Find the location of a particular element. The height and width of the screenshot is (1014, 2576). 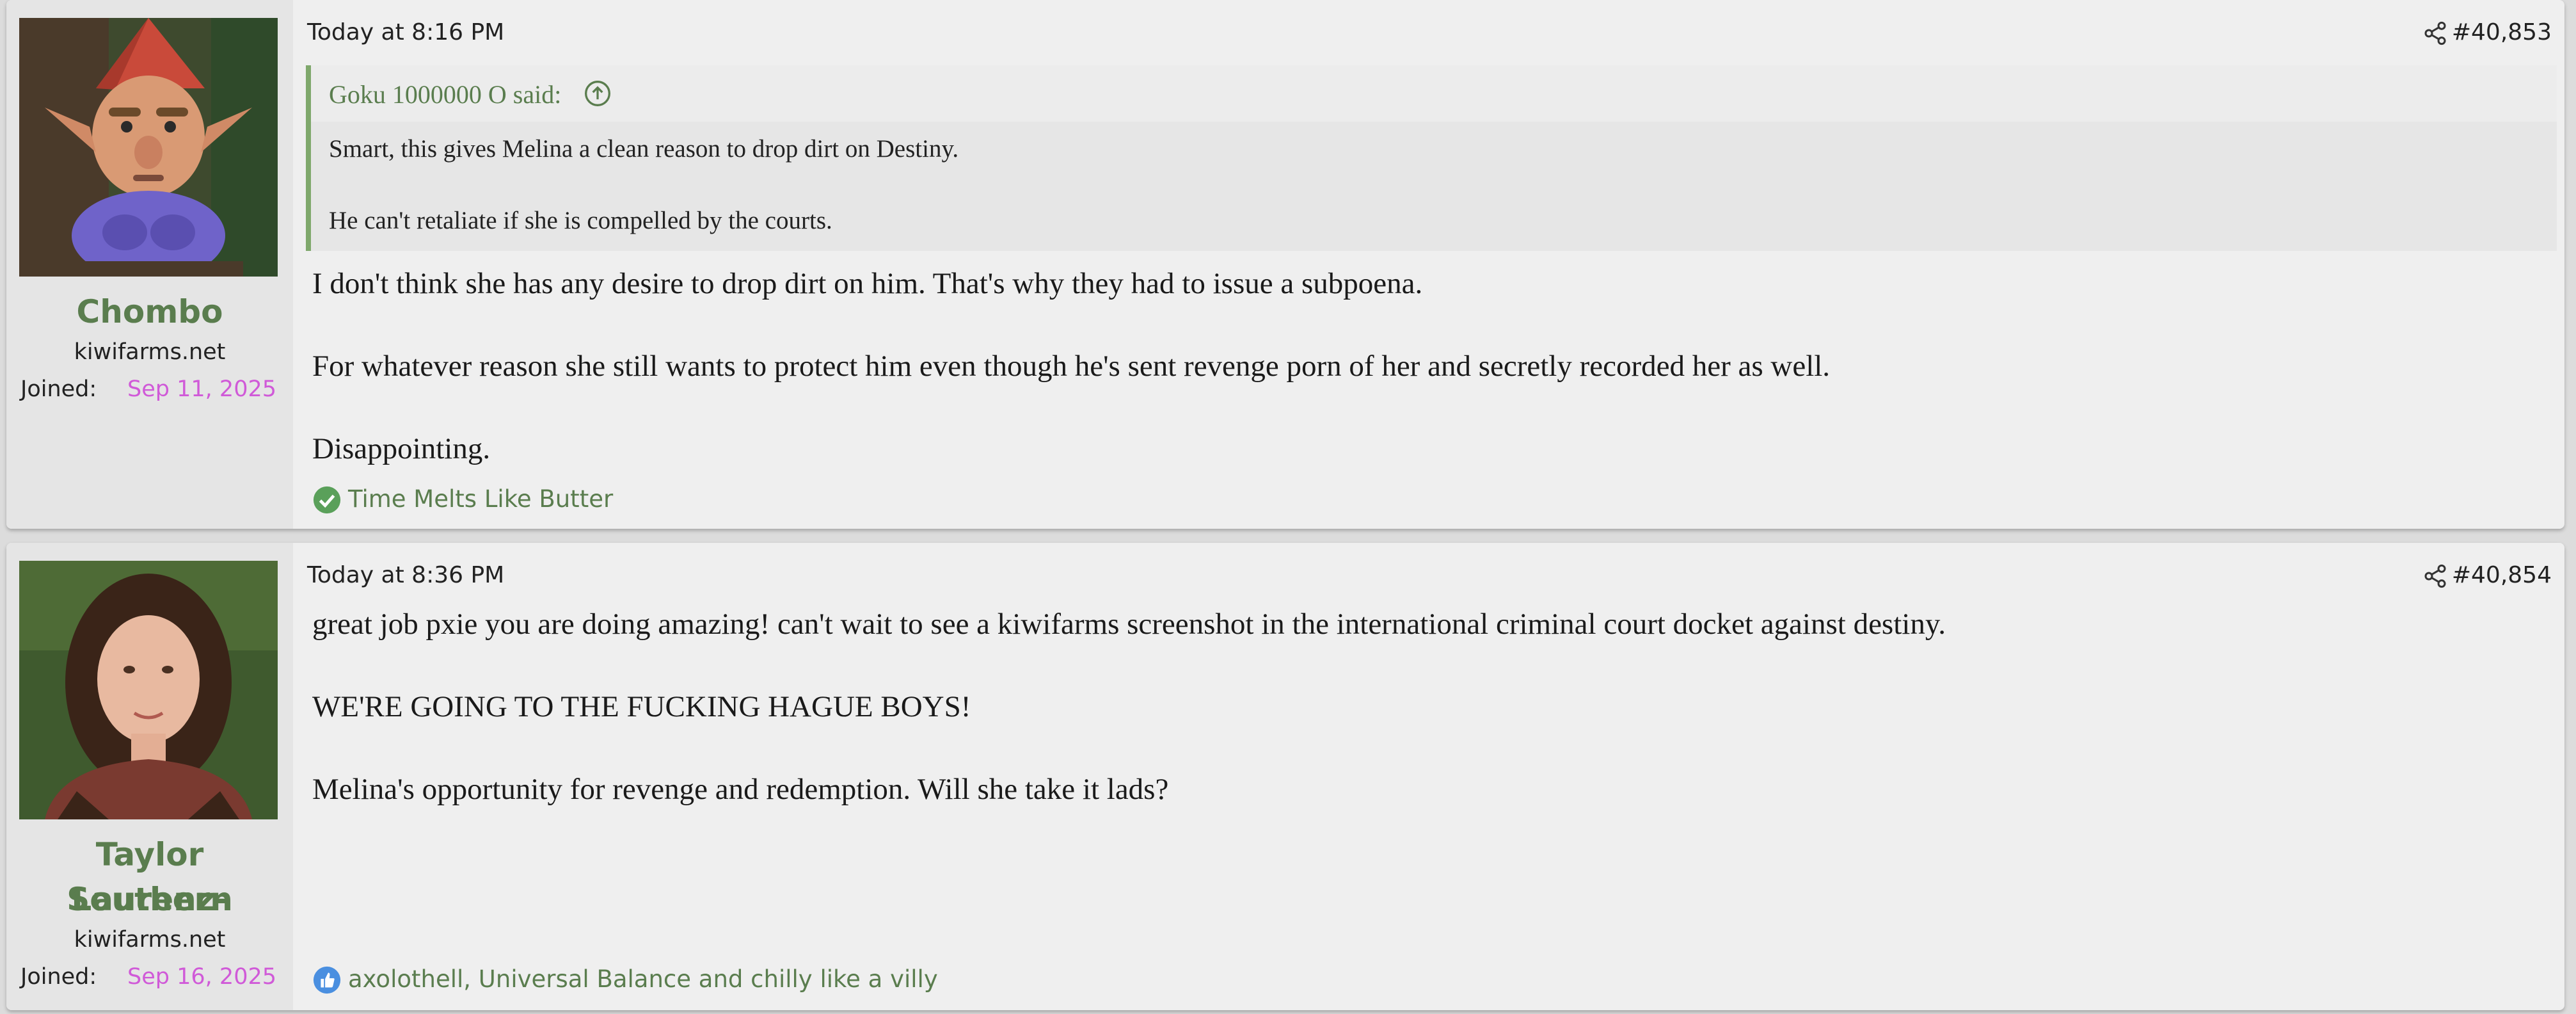

post-body-paragraph: Disappointing. is located at coordinates (402, 448).